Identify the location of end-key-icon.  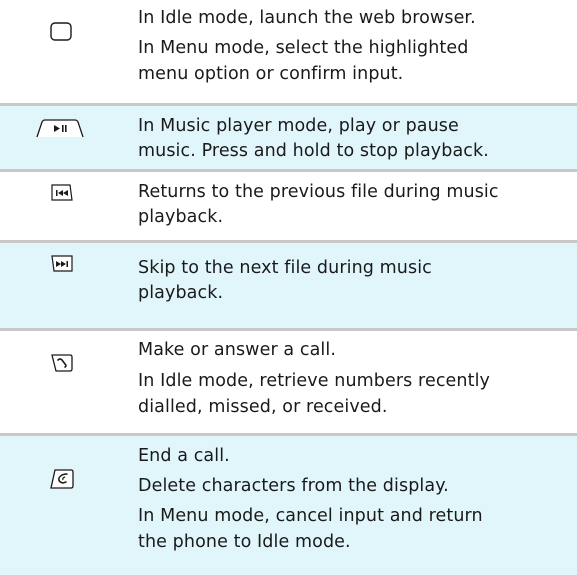
(62, 479).